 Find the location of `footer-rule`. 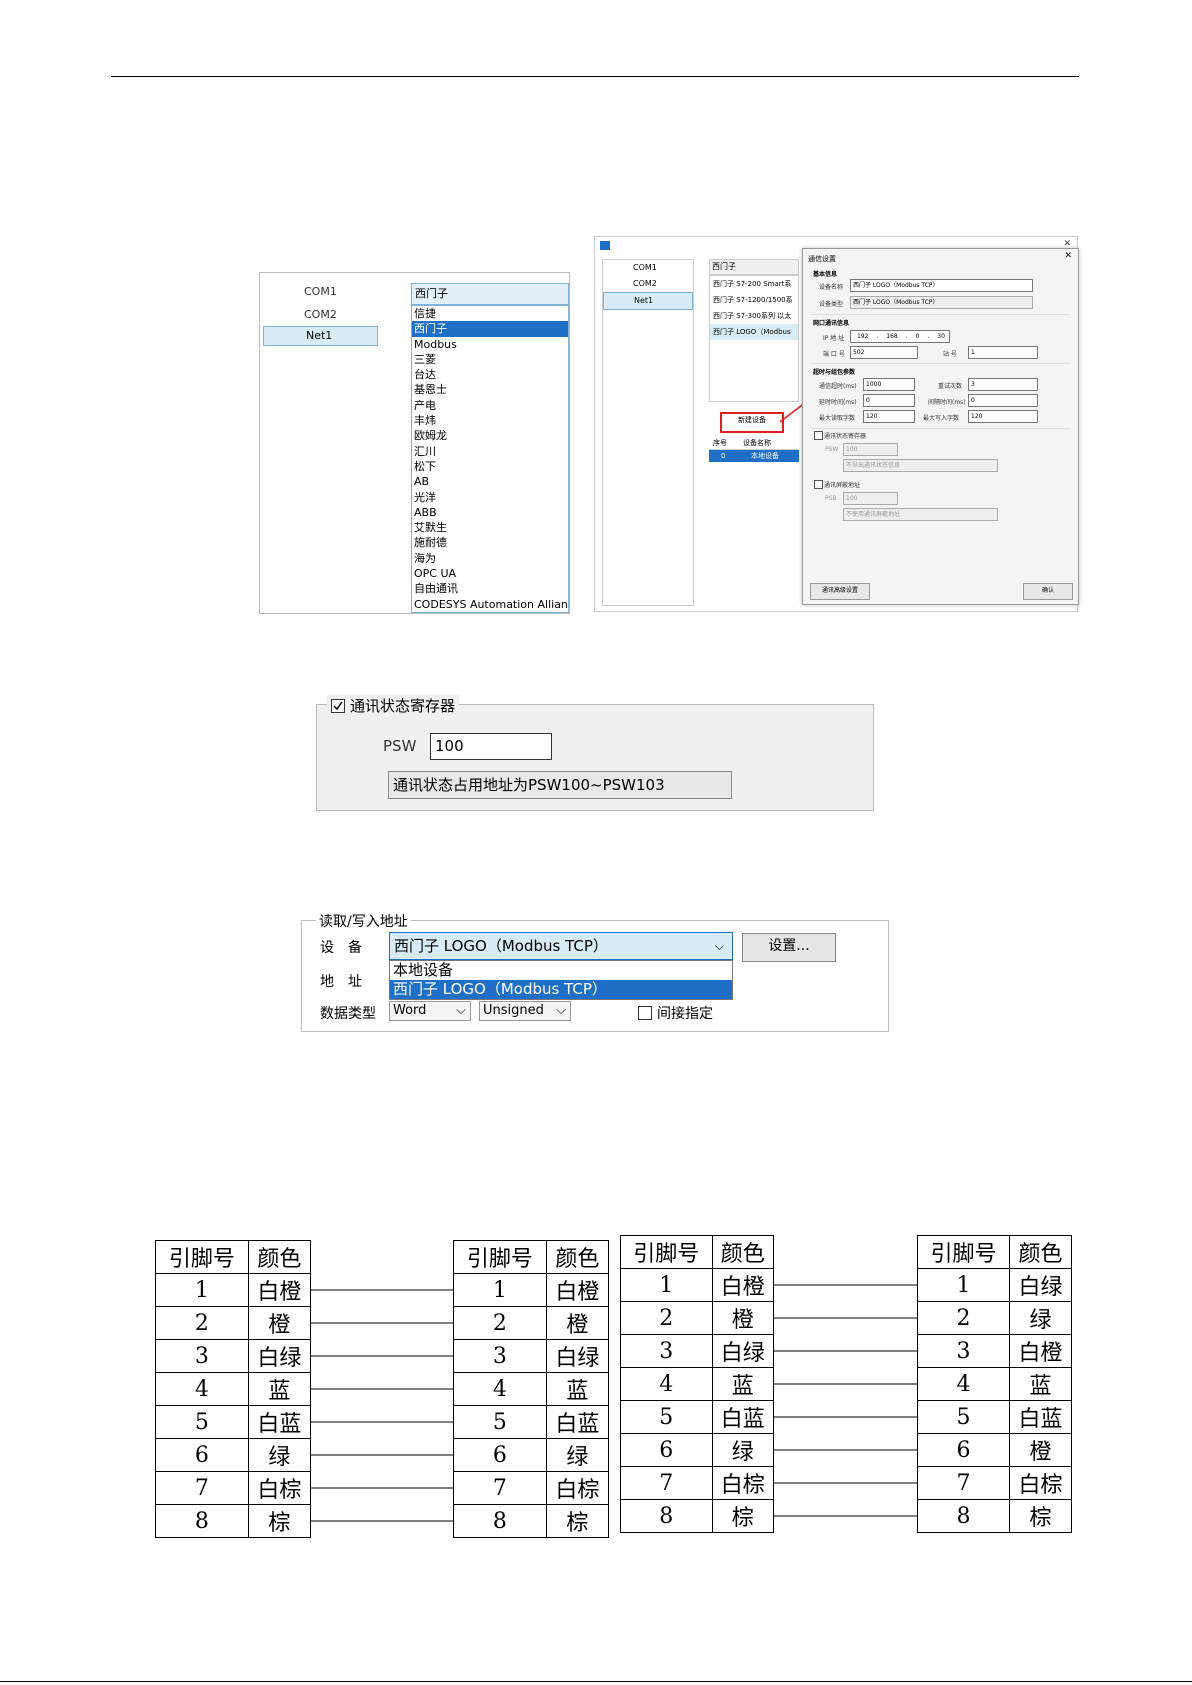

footer-rule is located at coordinates (596, 1681).